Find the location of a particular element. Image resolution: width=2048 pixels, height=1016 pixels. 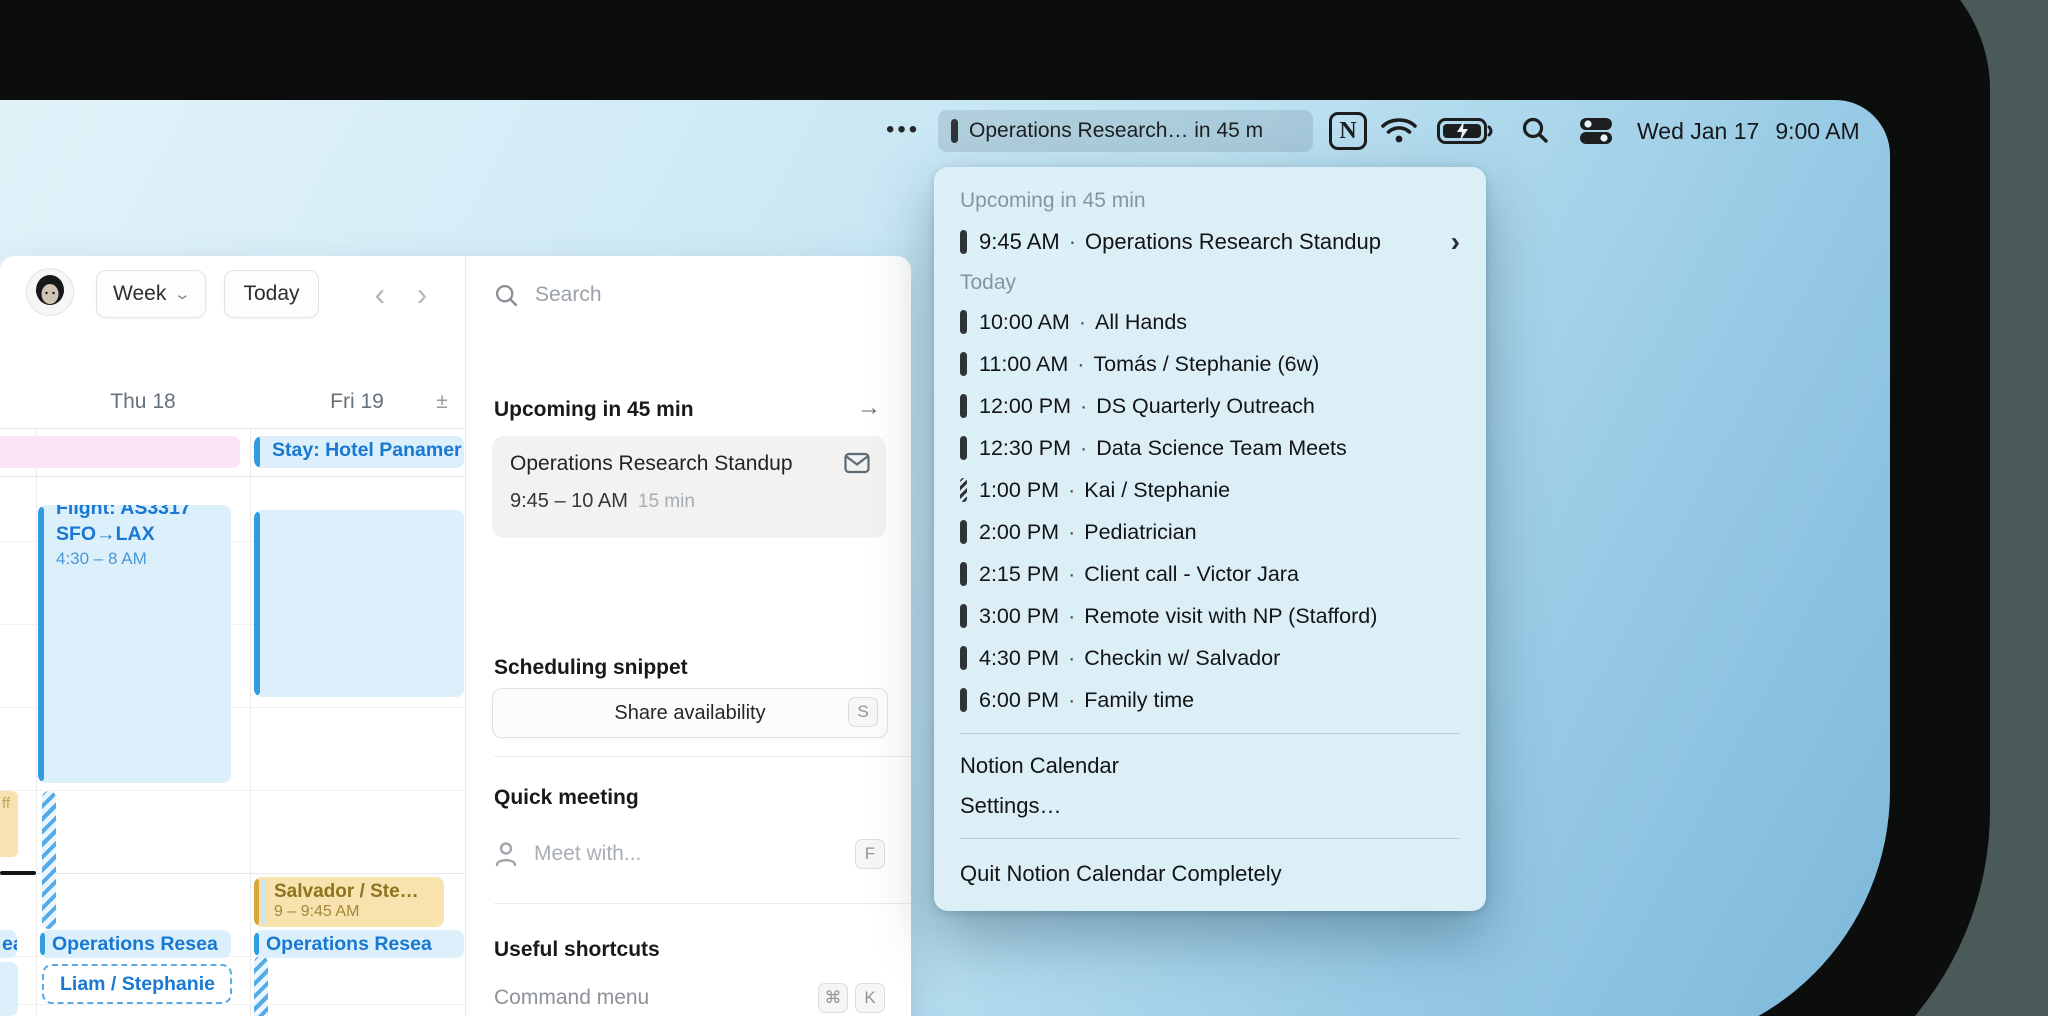

event-fragment-yellow: ff is located at coordinates (9, 824).